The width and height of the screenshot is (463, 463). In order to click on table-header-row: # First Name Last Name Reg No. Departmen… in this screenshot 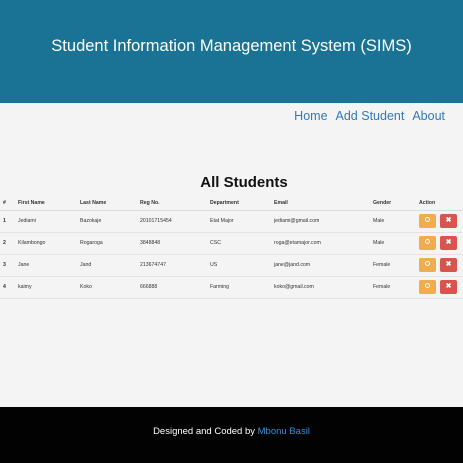, I will do `click(231, 203)`.